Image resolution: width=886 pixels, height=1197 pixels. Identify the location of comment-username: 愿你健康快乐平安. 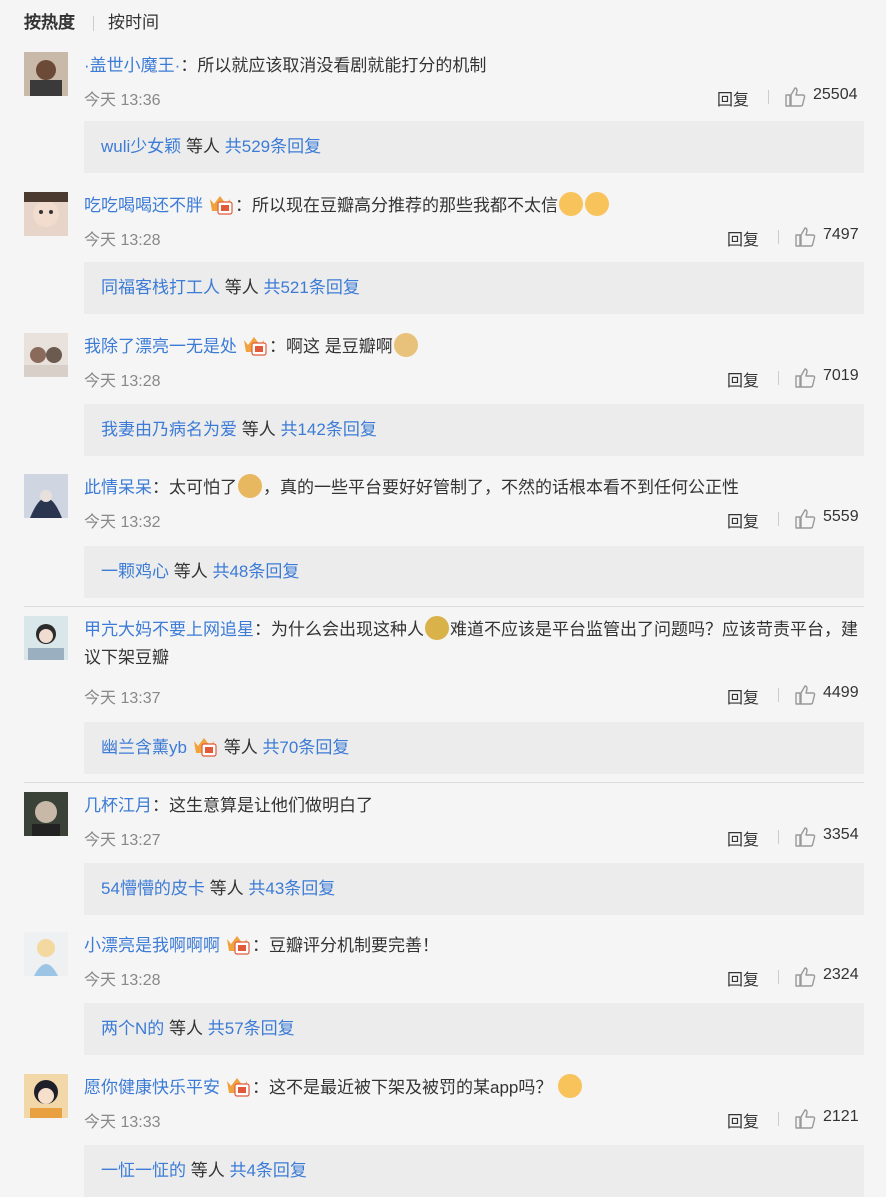
(152, 1087).